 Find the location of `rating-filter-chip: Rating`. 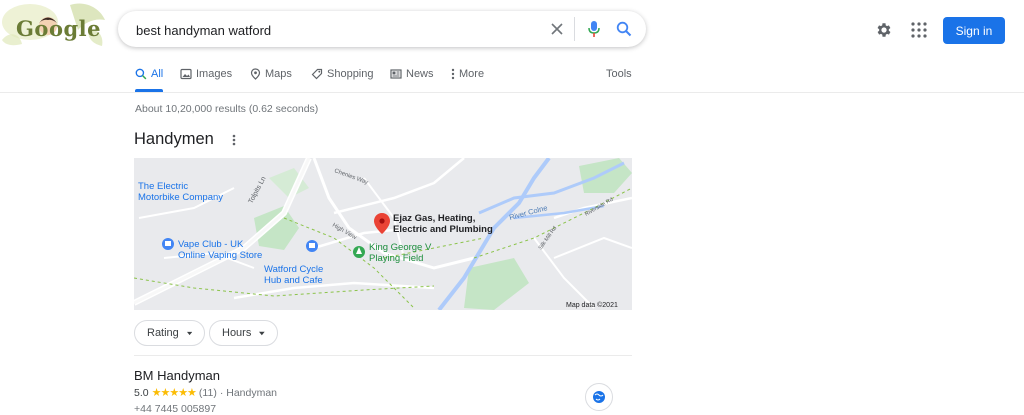

rating-filter-chip: Rating is located at coordinates (169, 333).